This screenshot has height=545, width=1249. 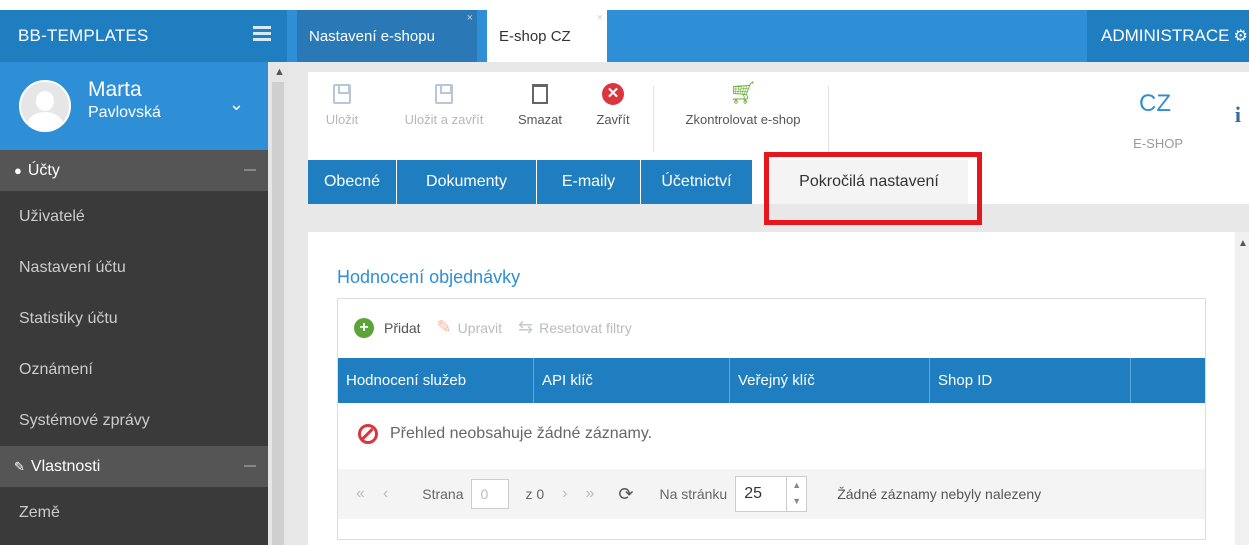 I want to click on column-header: Veřejný klíč, so click(x=830, y=380).